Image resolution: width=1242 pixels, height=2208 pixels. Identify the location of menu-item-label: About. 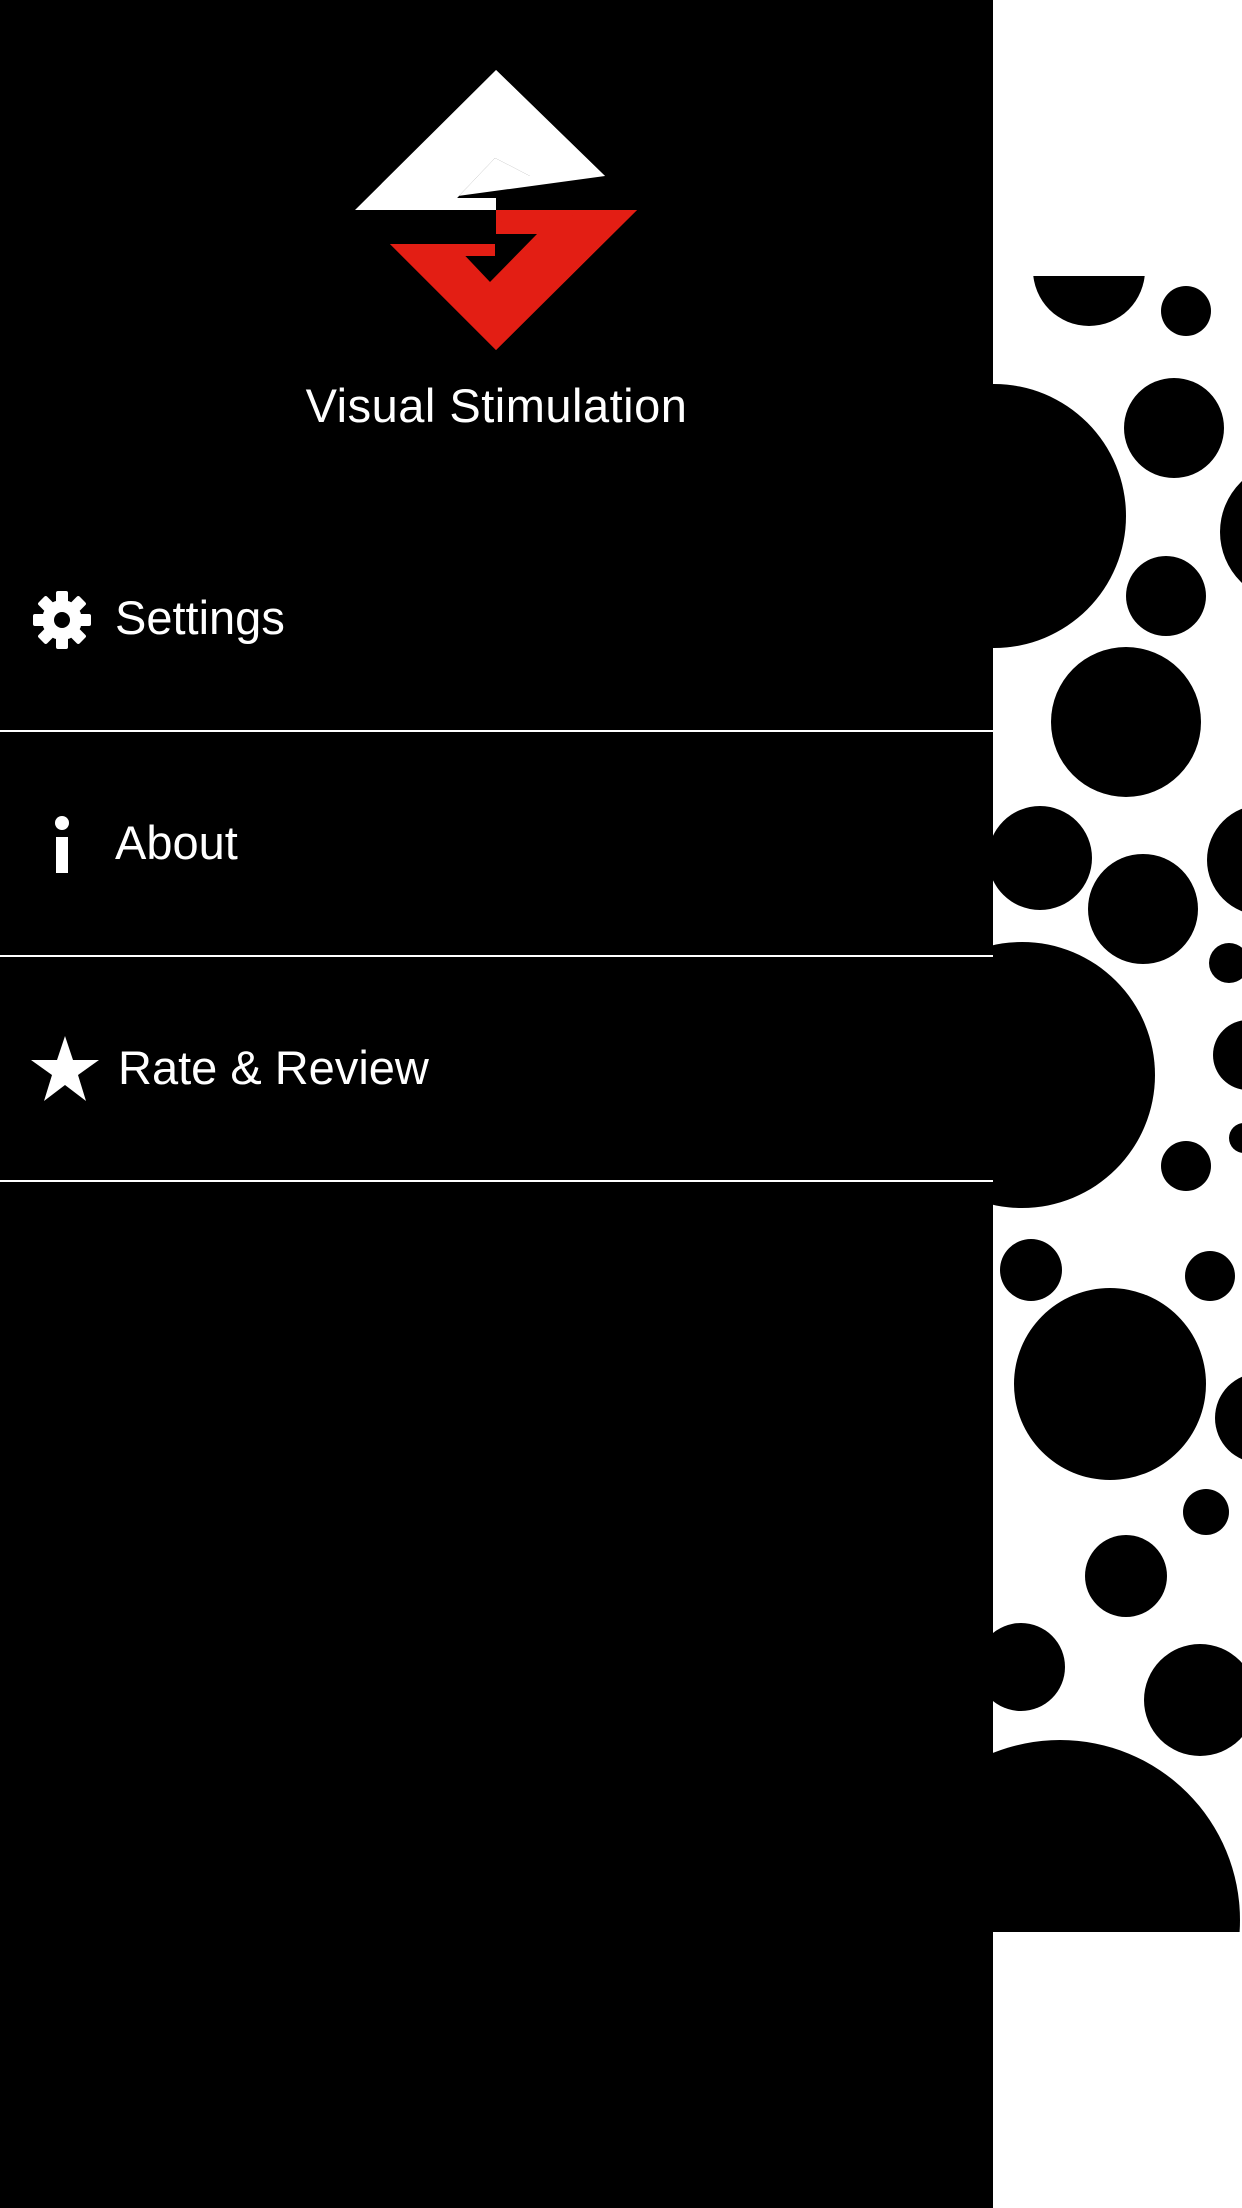
(176, 842).